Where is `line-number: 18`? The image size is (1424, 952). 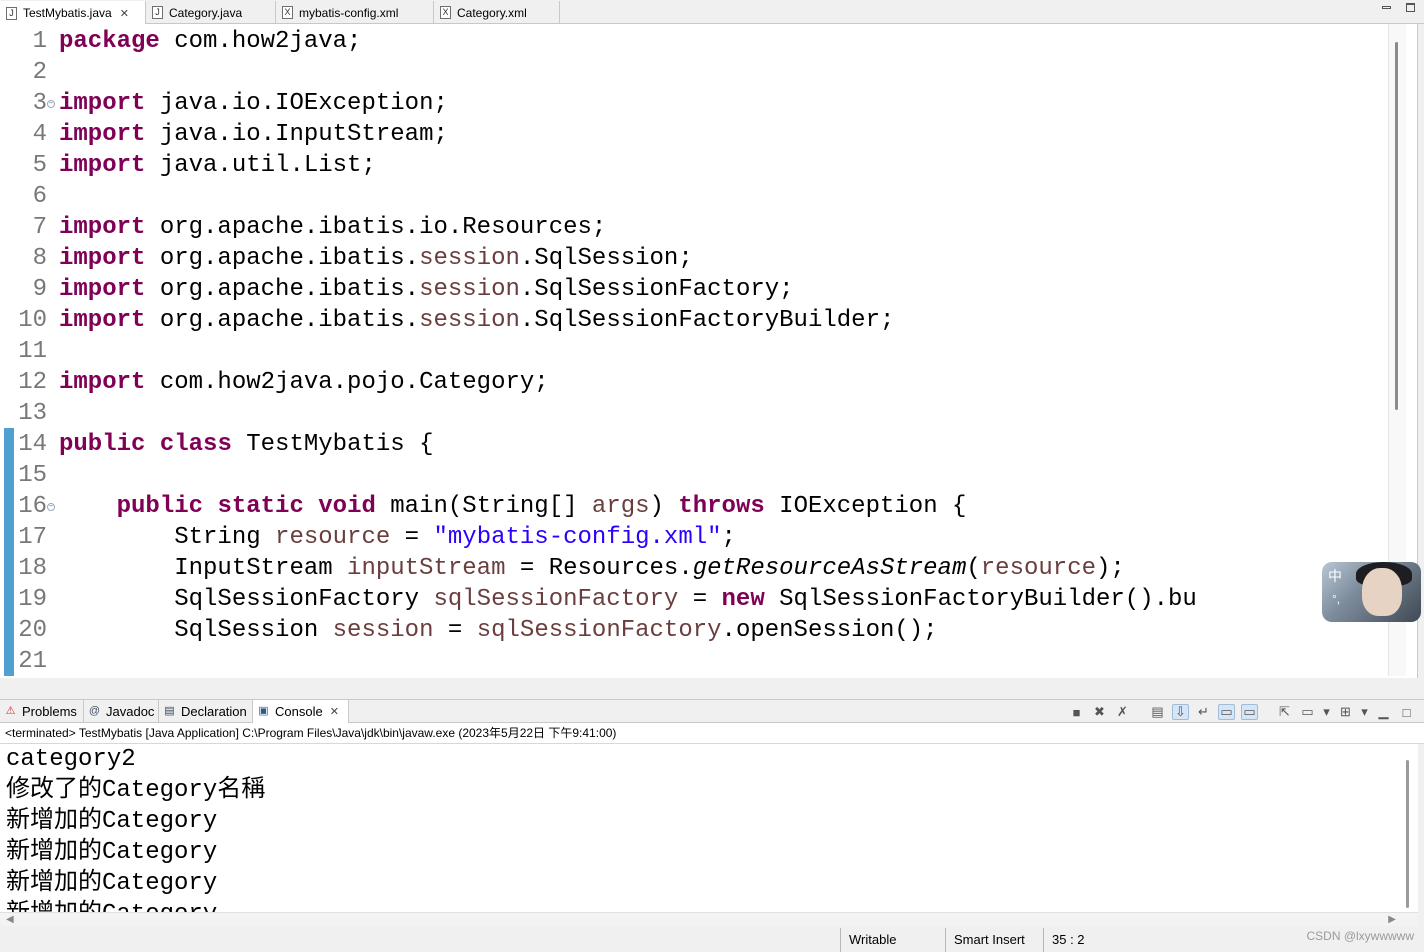 line-number: 18 is located at coordinates (32, 568).